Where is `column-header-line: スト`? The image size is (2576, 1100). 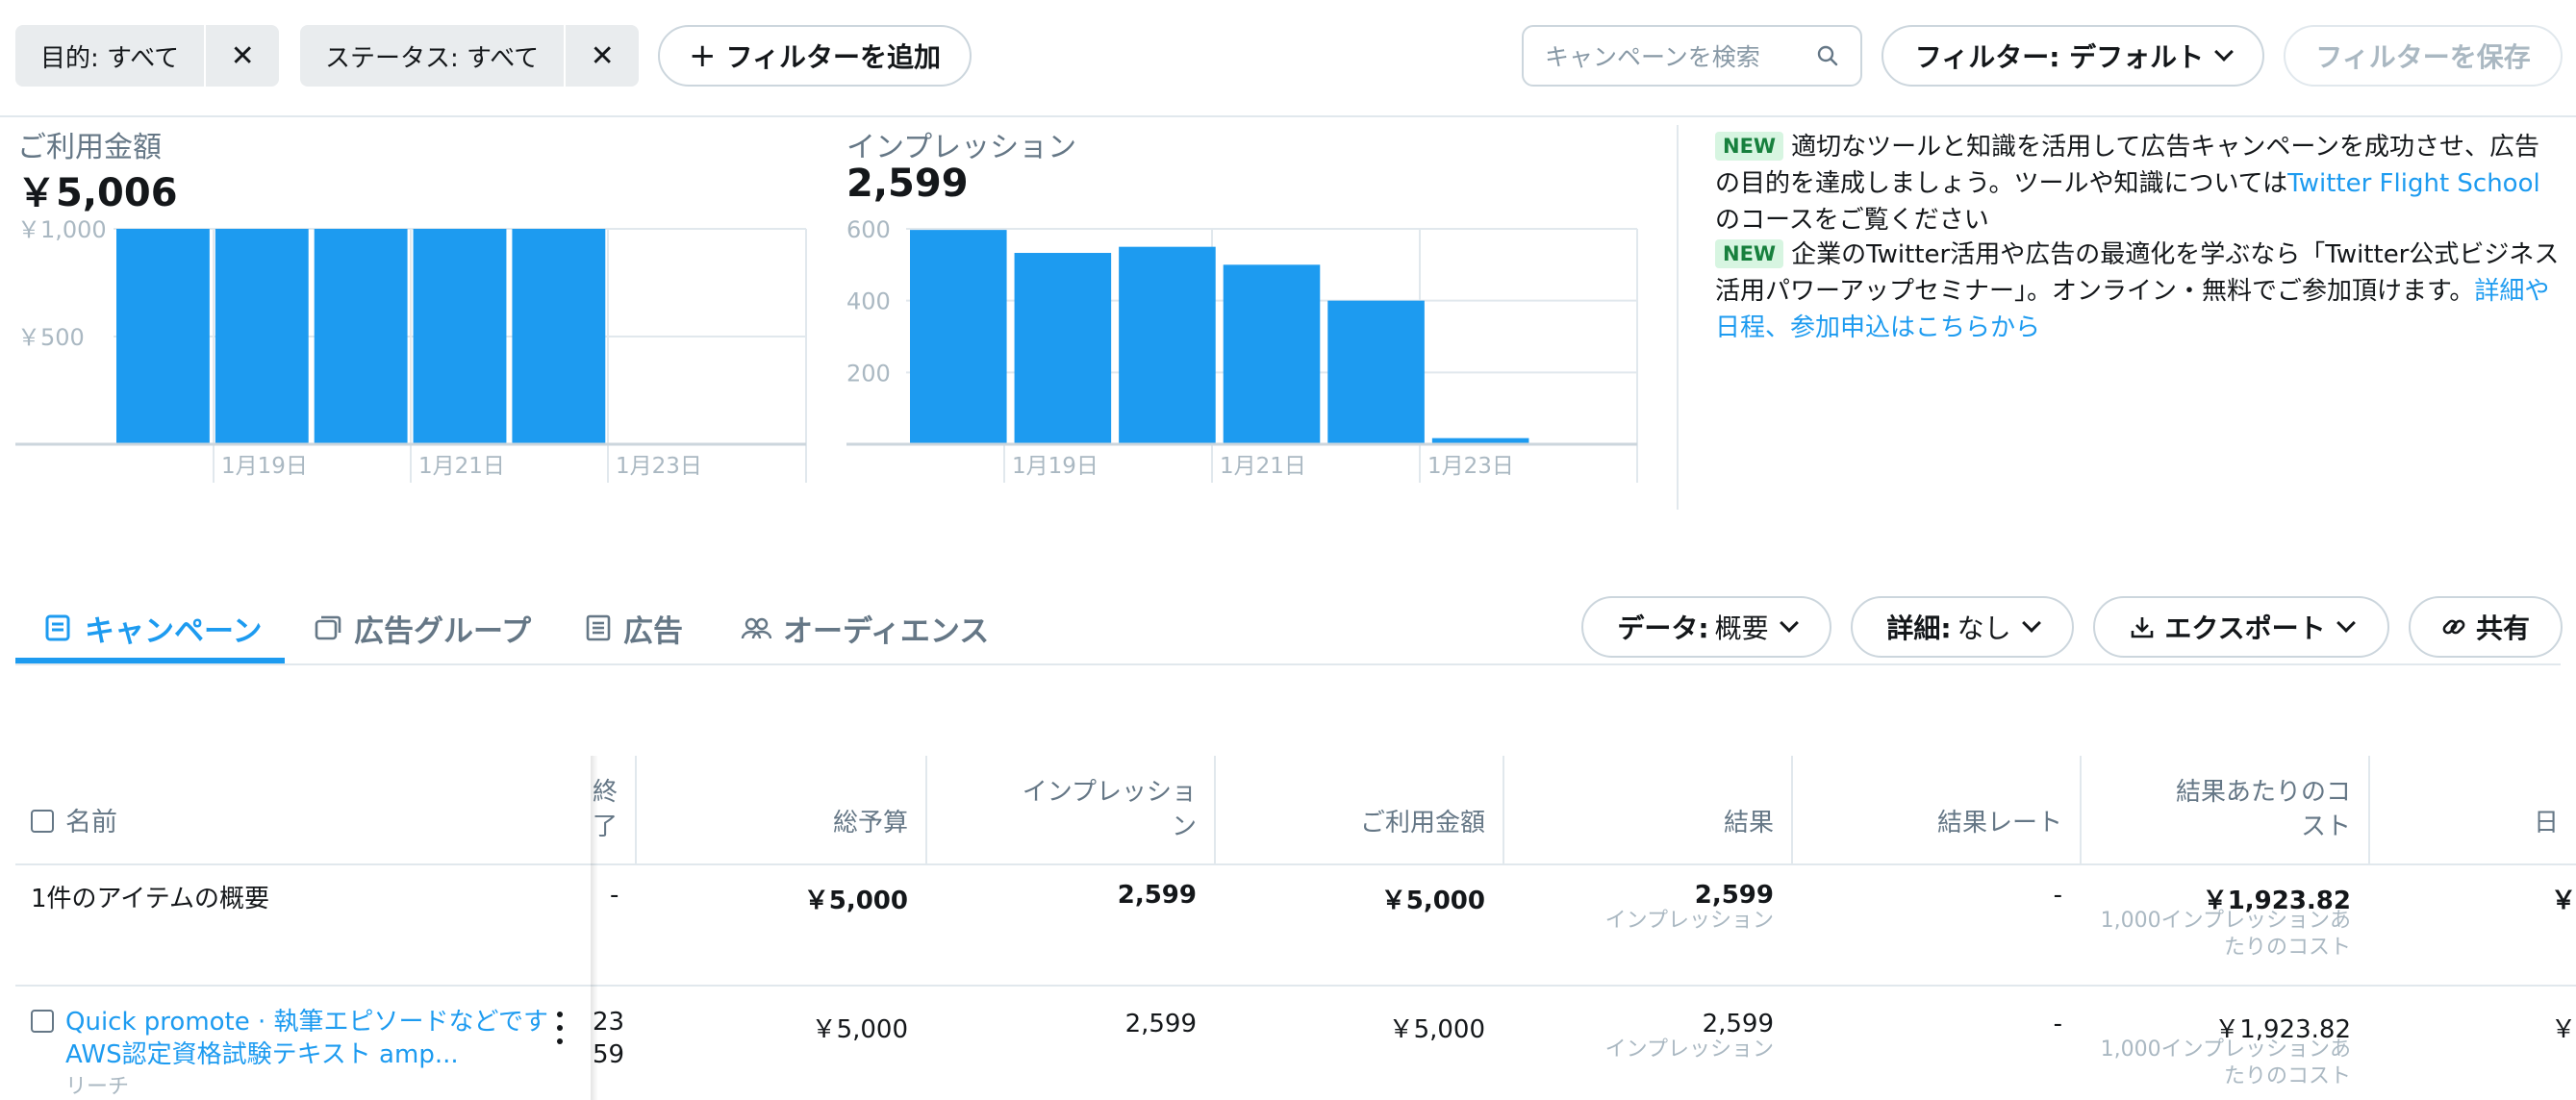 column-header-line: スト is located at coordinates (2325, 827).